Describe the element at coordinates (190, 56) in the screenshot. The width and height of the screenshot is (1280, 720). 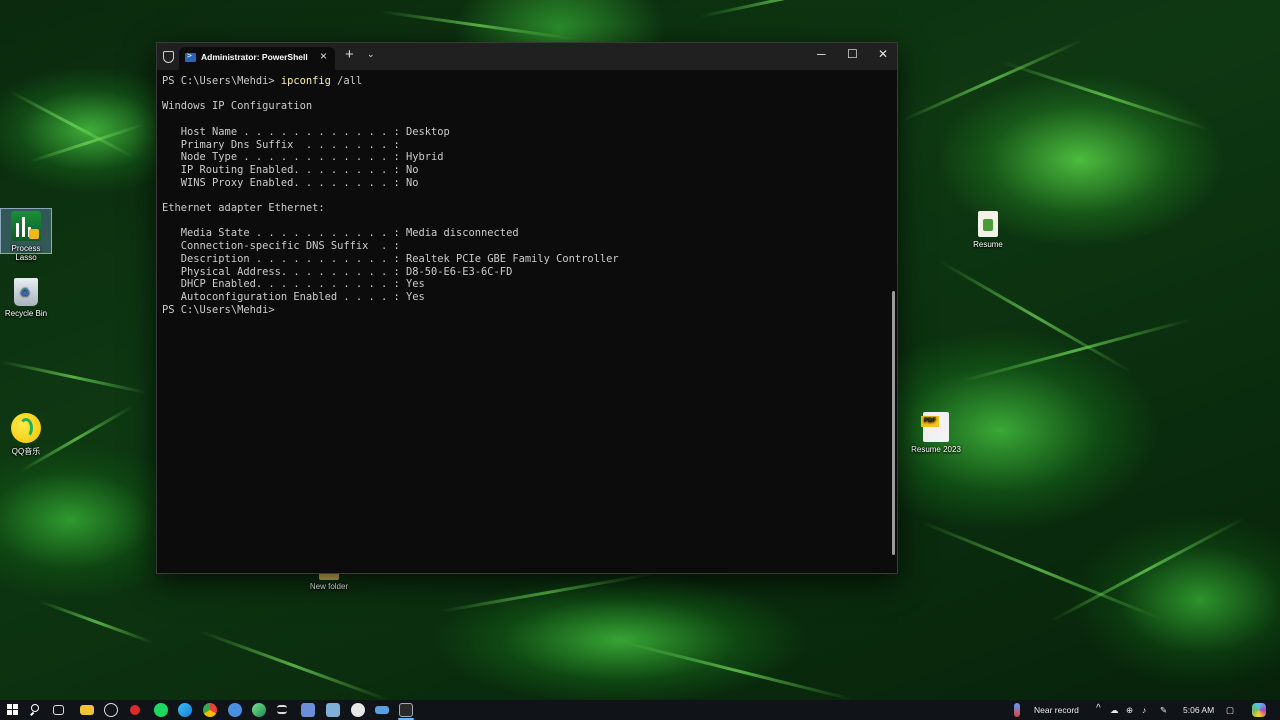
I see `powershell-icon` at that location.